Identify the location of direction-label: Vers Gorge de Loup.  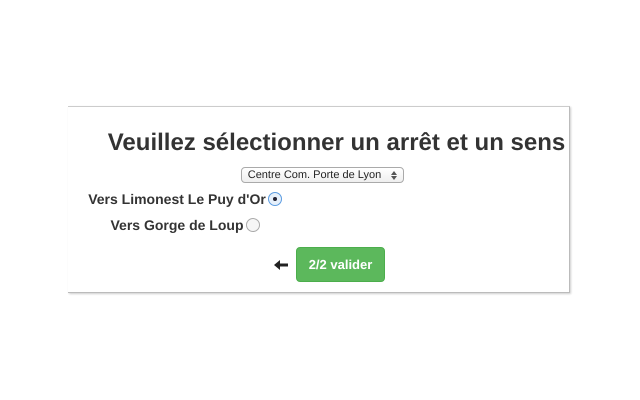
(177, 225).